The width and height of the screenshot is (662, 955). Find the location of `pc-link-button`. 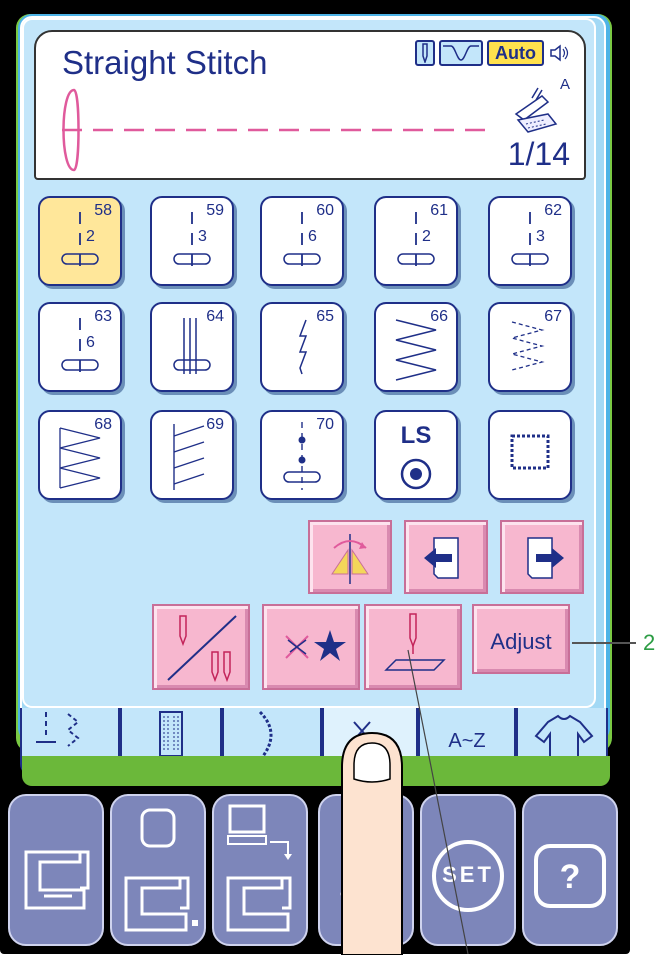

pc-link-button is located at coordinates (260, 870).